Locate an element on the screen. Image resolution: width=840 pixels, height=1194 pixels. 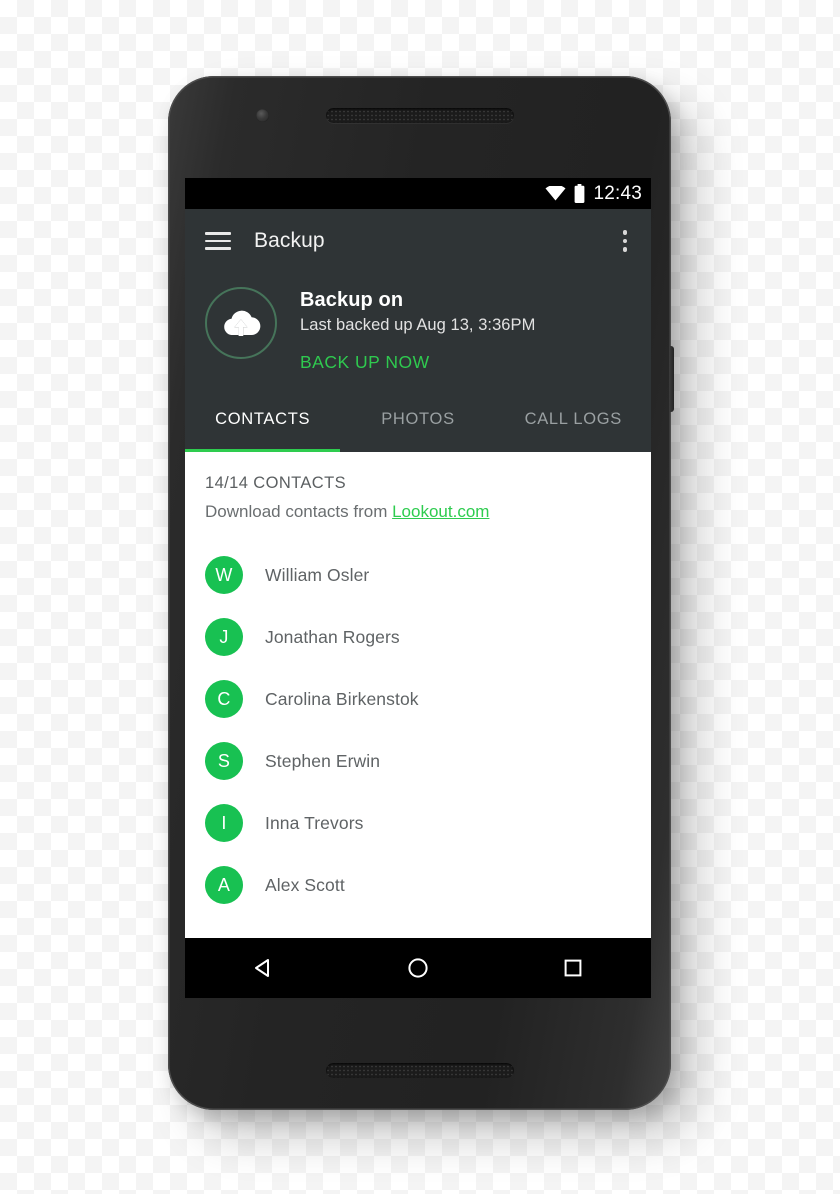
contact-name: Carolina Birkenstok is located at coordinates (342, 698).